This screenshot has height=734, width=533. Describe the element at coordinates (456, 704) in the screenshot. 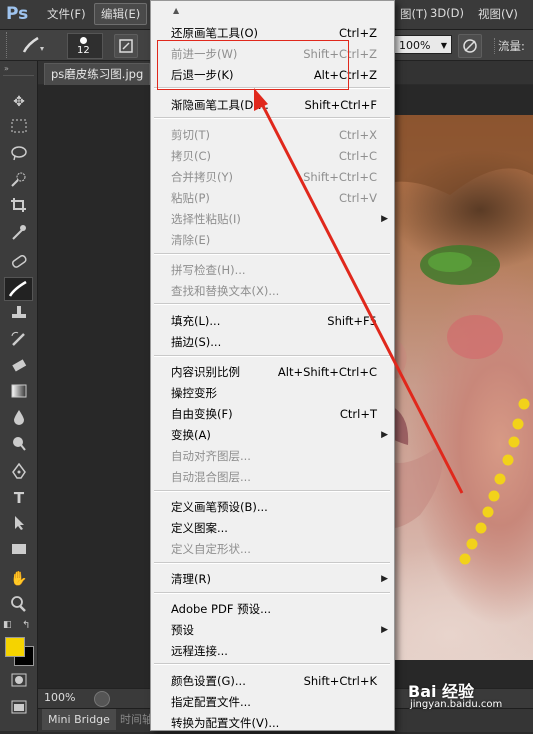

I see `watermark-url: jingyan.baidu.com` at that location.